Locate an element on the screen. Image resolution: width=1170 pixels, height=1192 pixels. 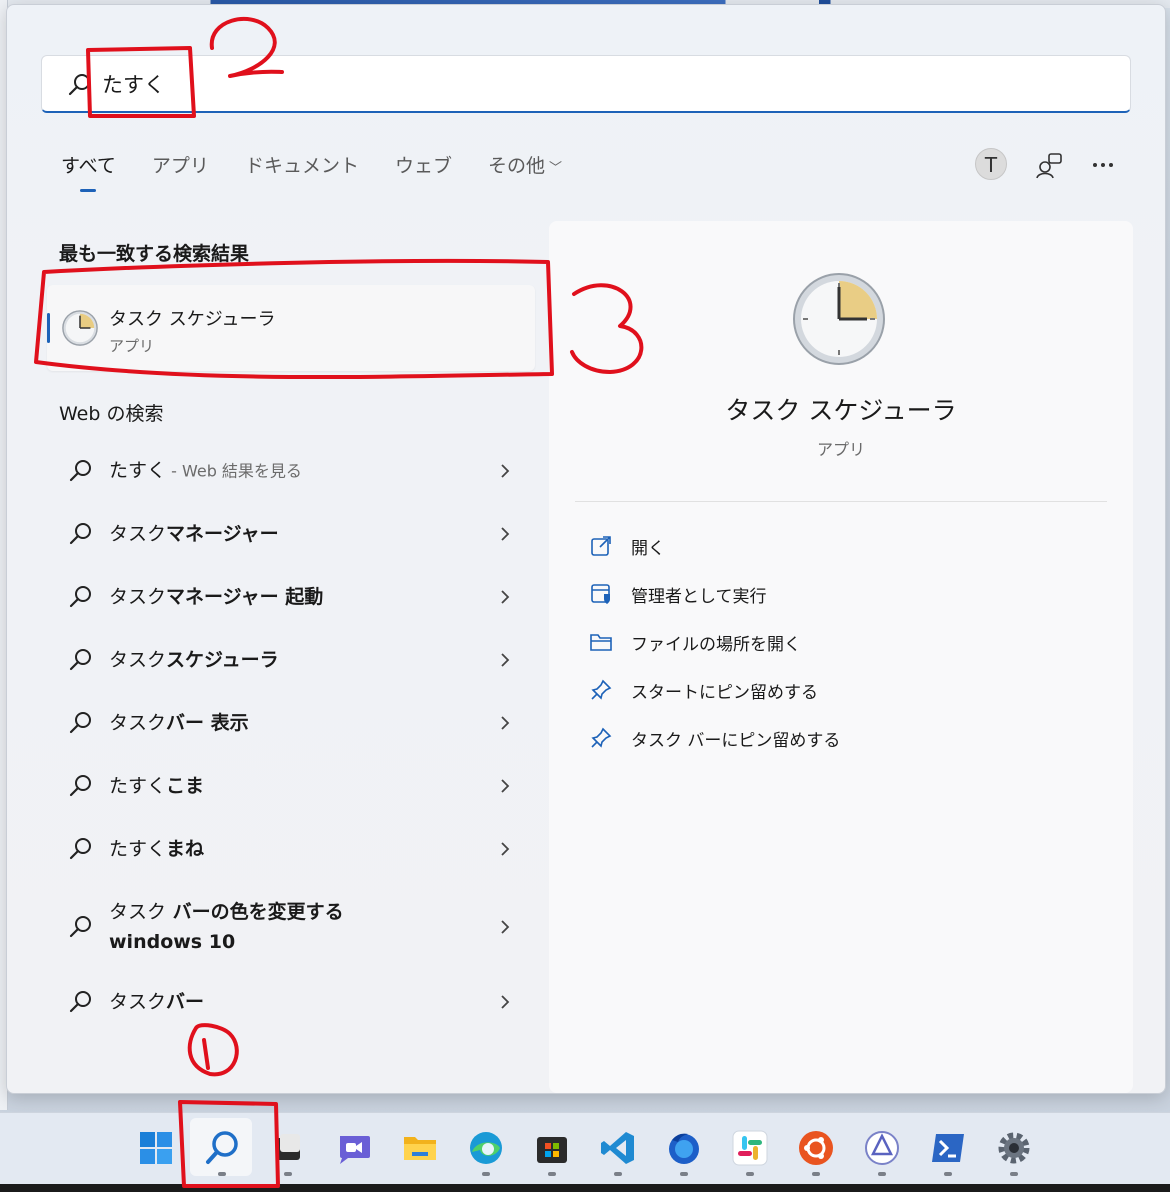
edge-browser-icon is located at coordinates (486, 1148).